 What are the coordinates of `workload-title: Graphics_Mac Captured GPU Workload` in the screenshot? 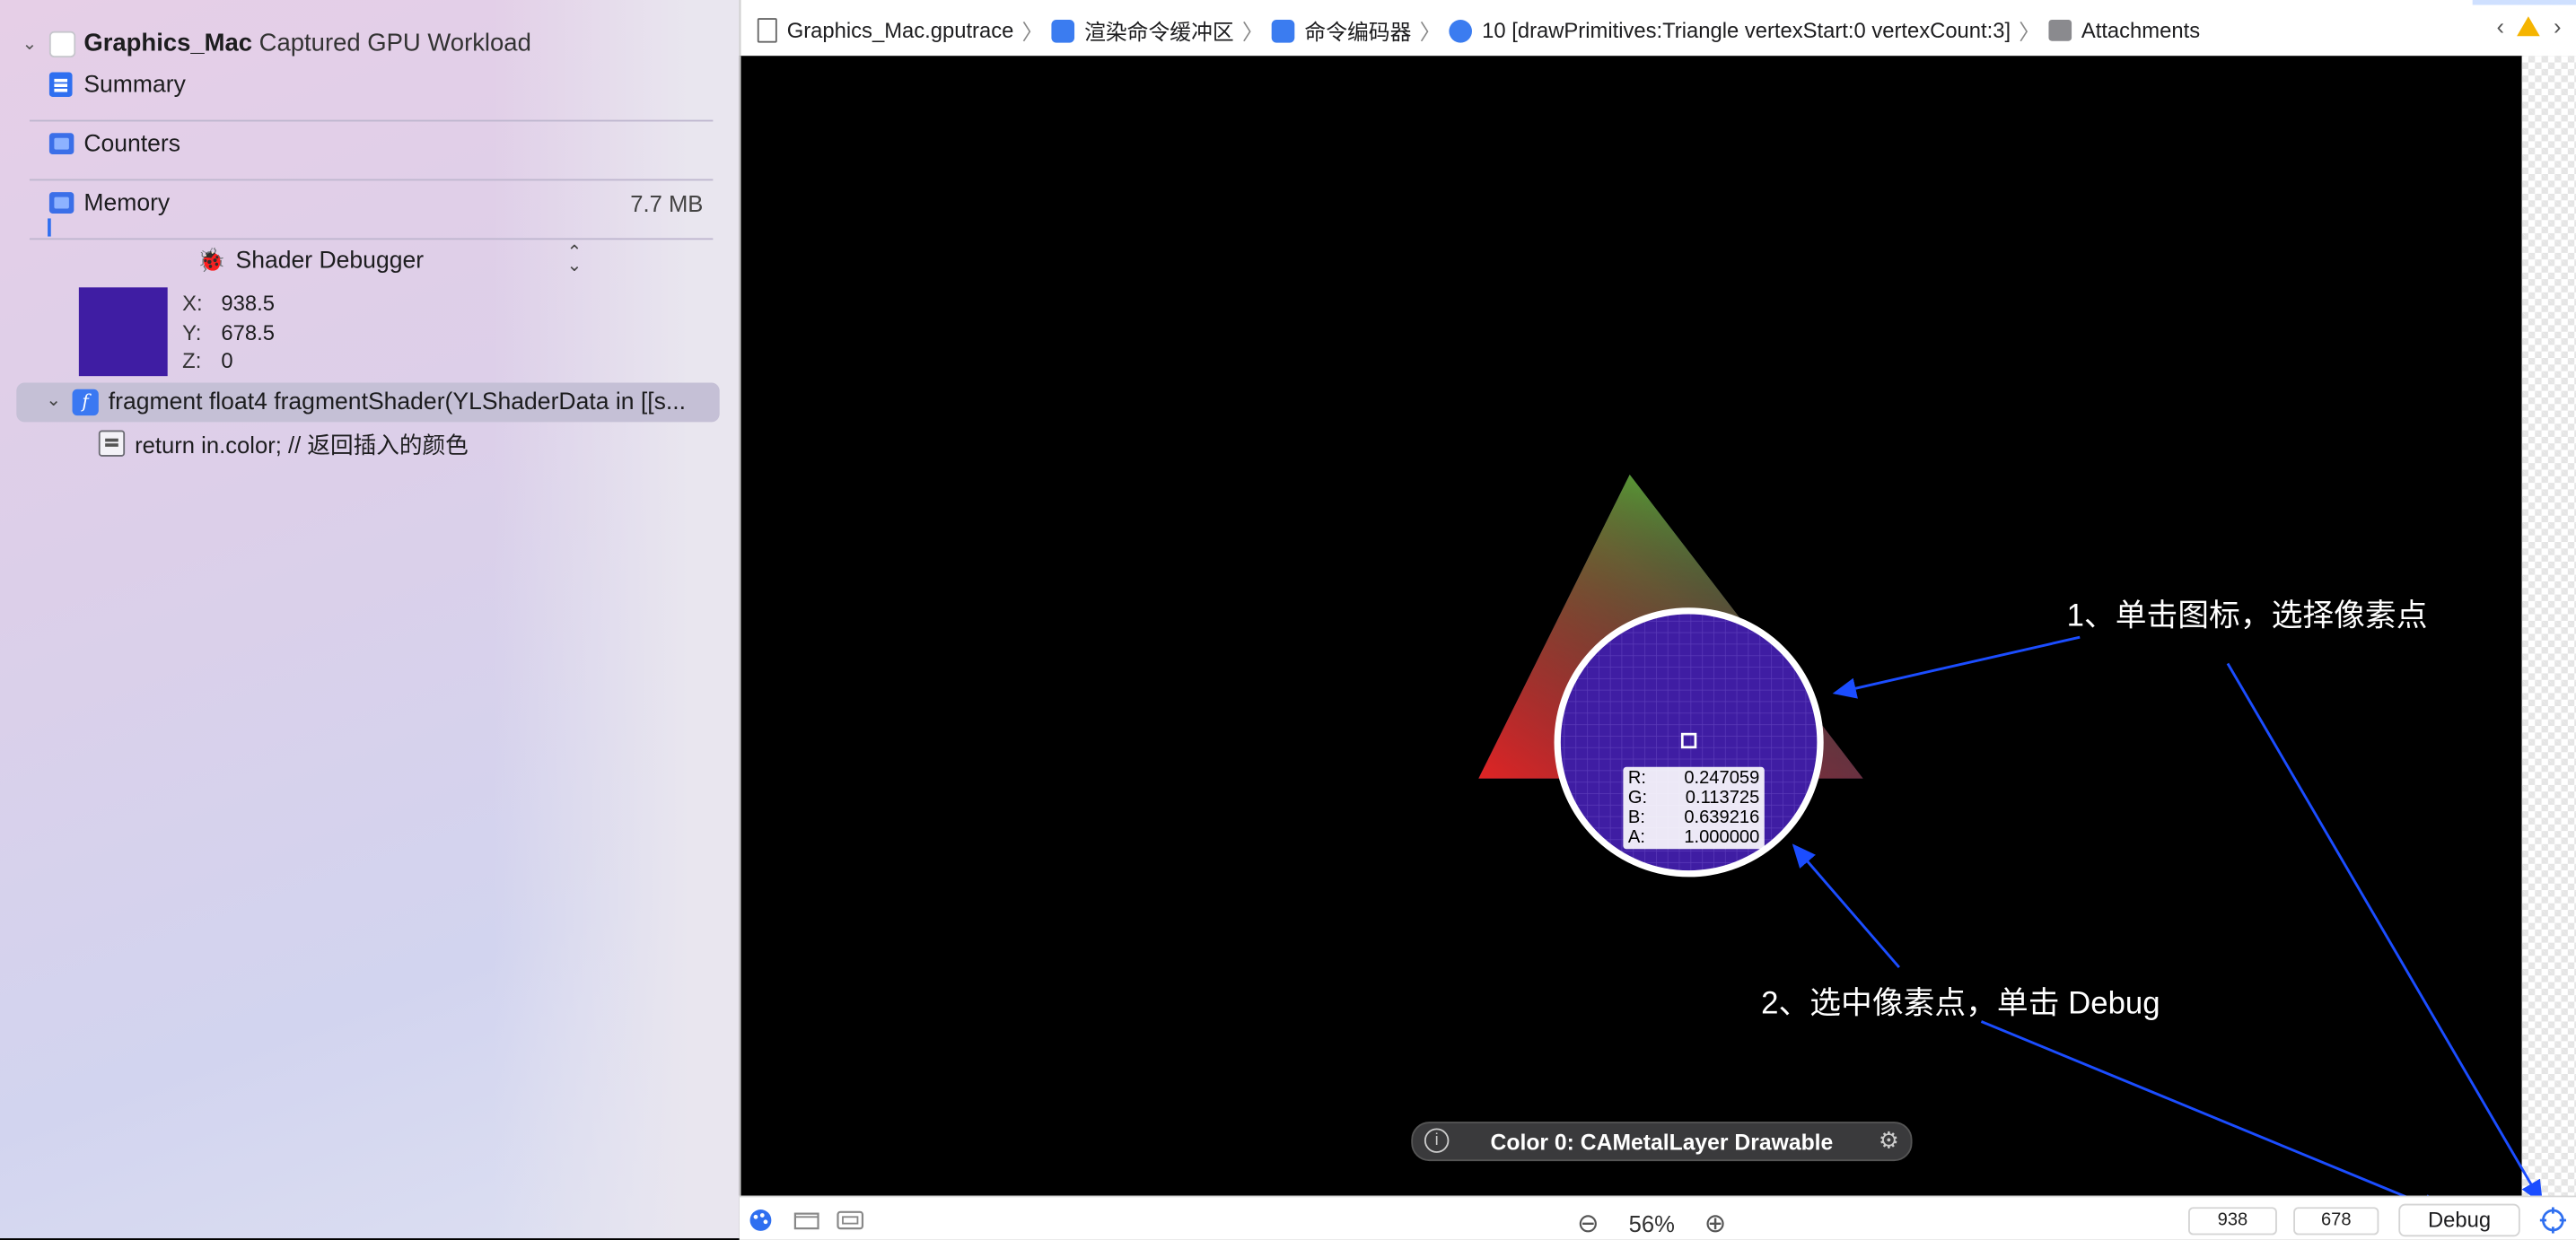 It's located at (307, 43).